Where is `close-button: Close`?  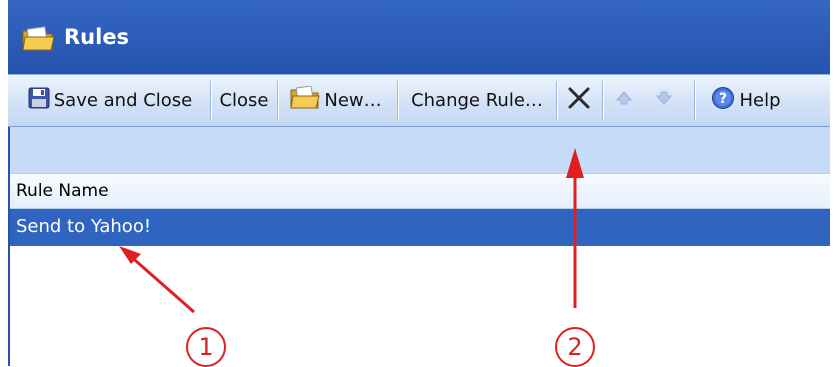 close-button: Close is located at coordinates (244, 100).